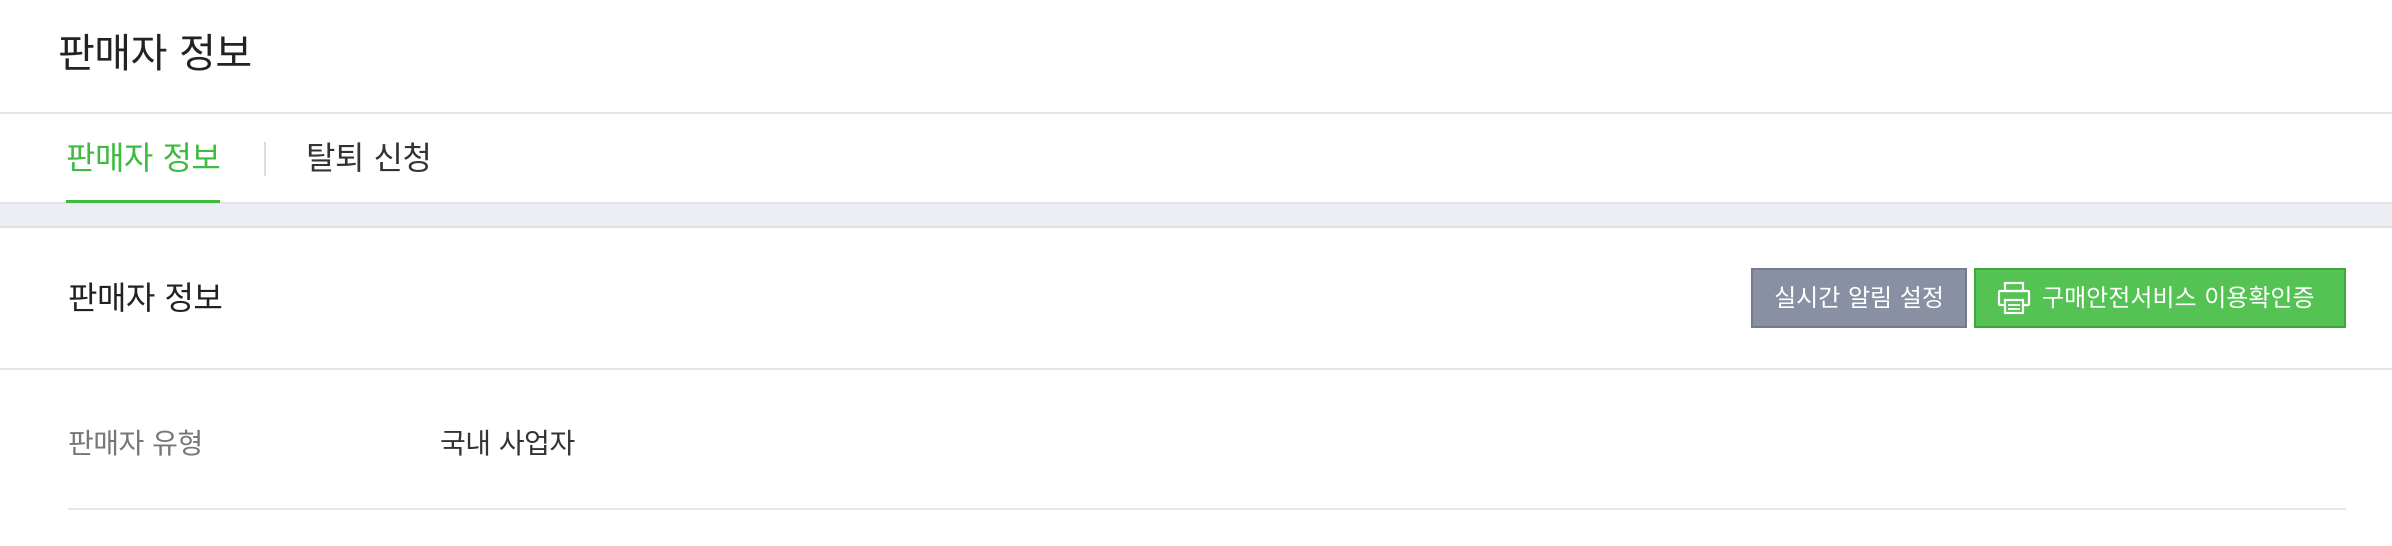 The width and height of the screenshot is (2392, 546). I want to click on seller-type-value: 국내 사업자, so click(507, 443).